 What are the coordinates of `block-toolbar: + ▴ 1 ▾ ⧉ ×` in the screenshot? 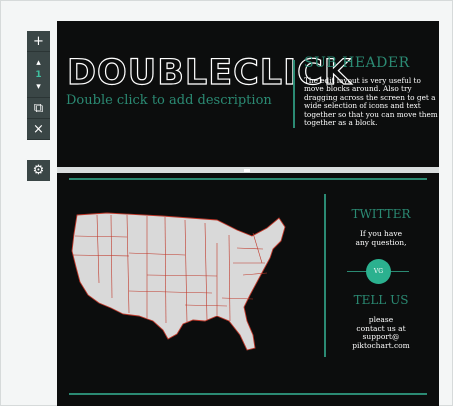 It's located at (38, 85).